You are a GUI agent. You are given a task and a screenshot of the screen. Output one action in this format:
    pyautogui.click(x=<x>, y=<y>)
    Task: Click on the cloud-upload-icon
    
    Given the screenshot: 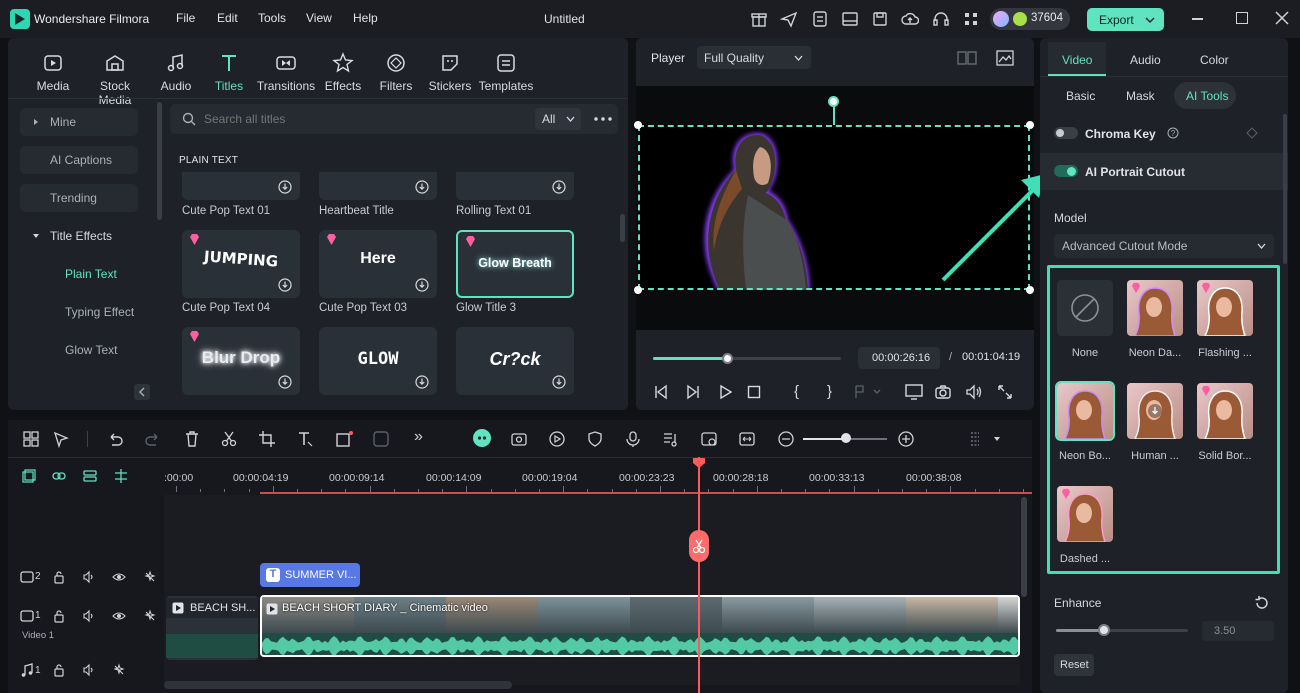 What is the action you would take?
    pyautogui.click(x=910, y=19)
    